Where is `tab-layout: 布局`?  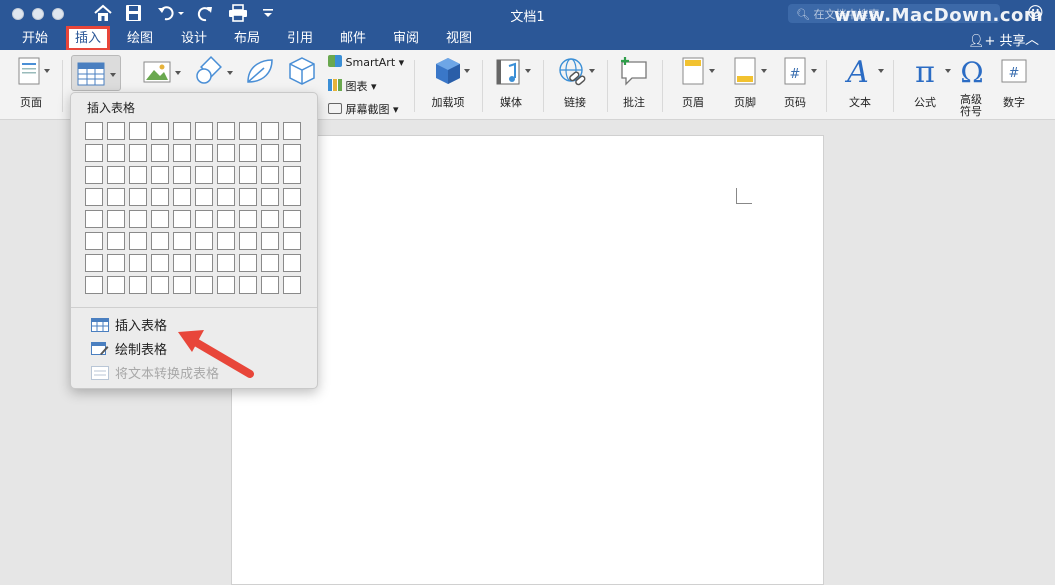 tab-layout: 布局 is located at coordinates (247, 38).